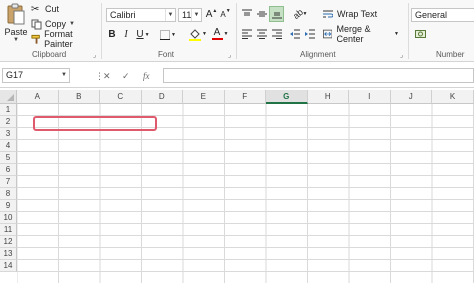 This screenshot has width=474, height=283. Describe the element at coordinates (8, 242) in the screenshot. I see `row-header-12: 12` at that location.